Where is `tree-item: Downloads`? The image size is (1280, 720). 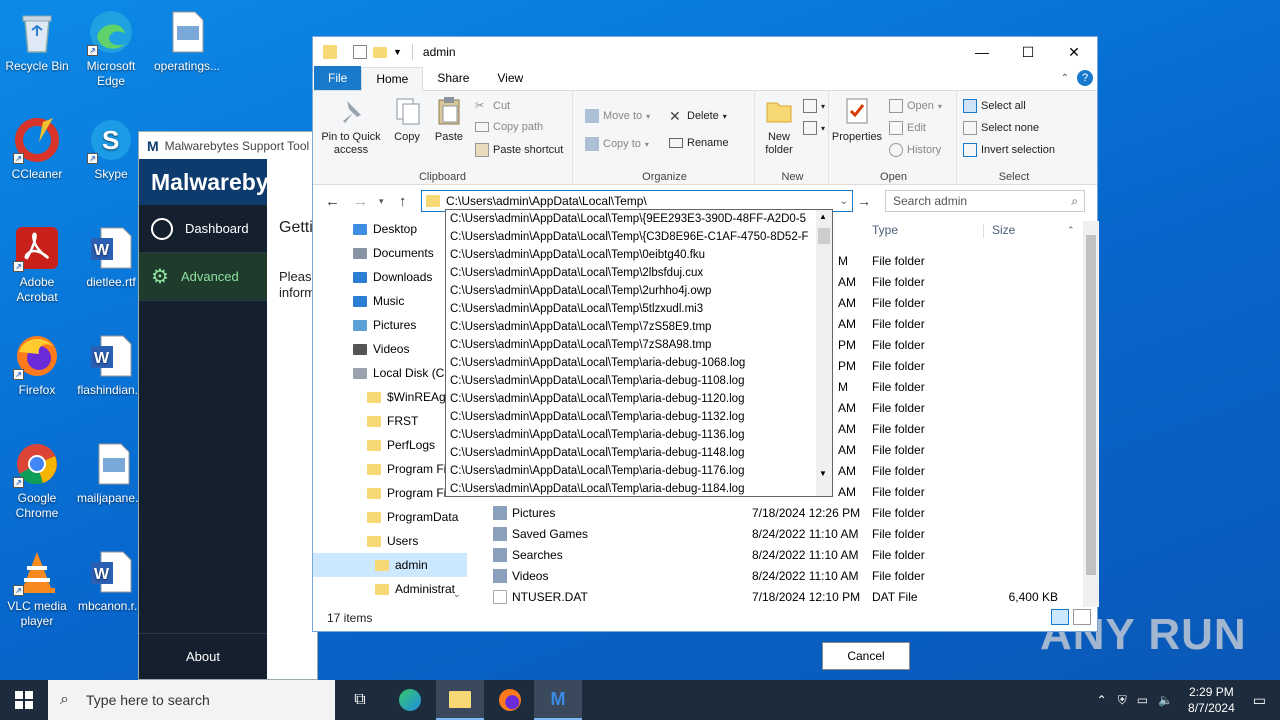
tree-item: Downloads is located at coordinates (390, 277).